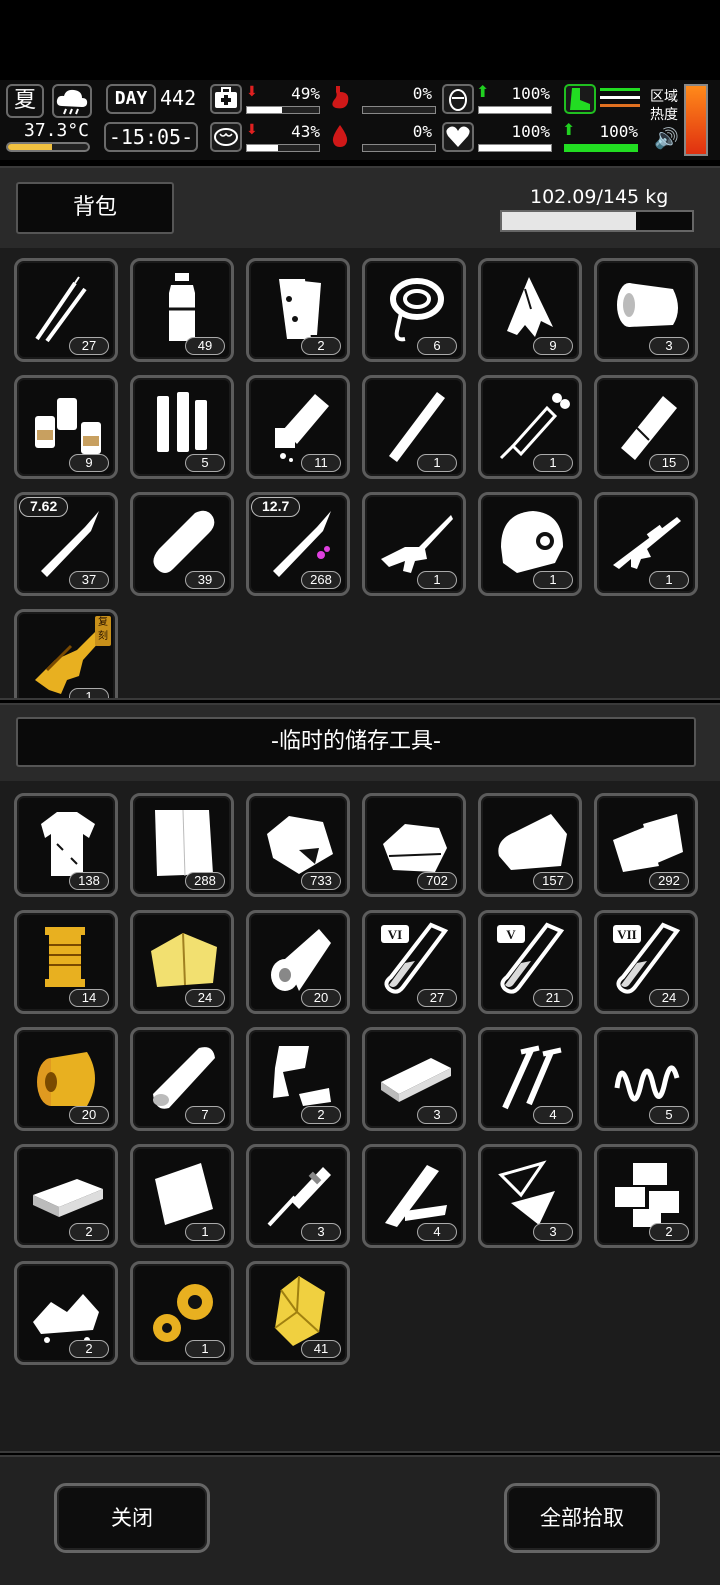  What do you see at coordinates (276, 507) in the screenshot?
I see `caliber-label: 12.7` at bounding box center [276, 507].